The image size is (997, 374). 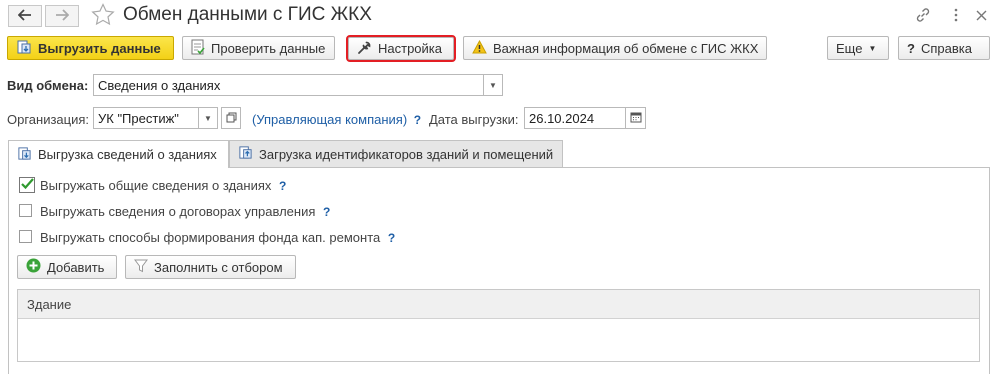 I want to click on help-label: Справка, so click(x=946, y=48).